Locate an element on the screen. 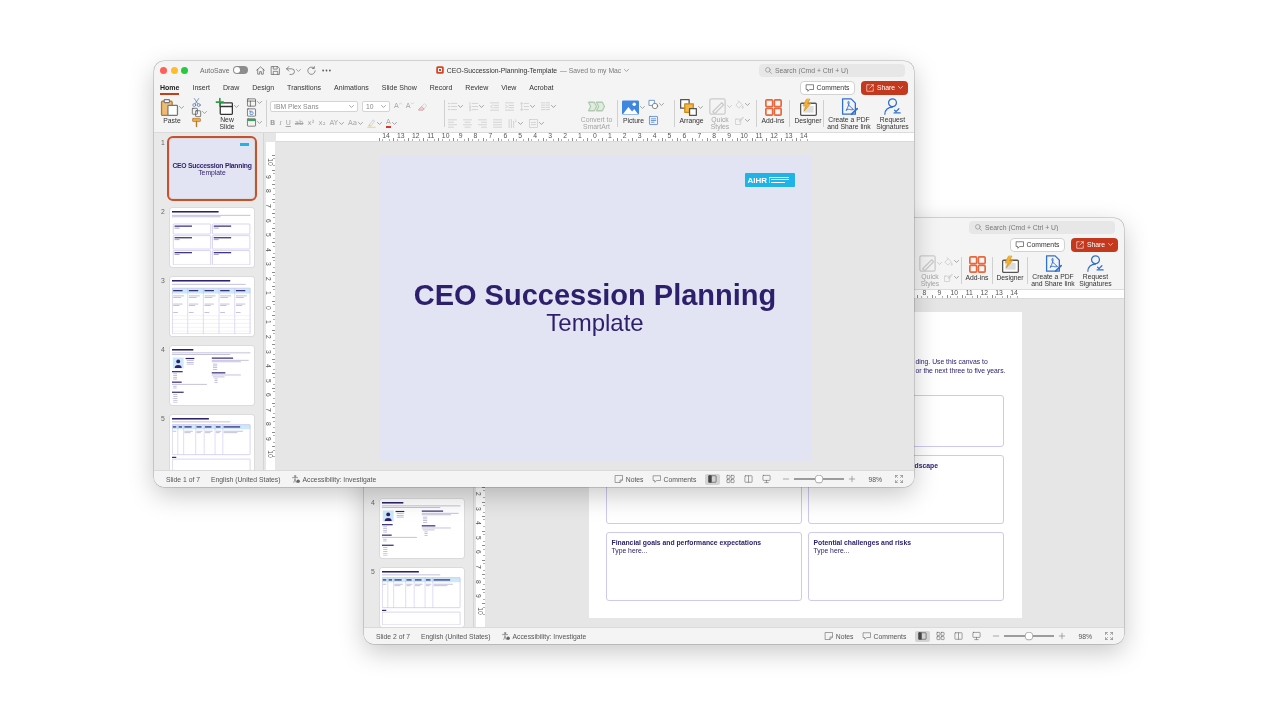 The image size is (1280, 720). slide-plus-icon is located at coordinates (224, 106).